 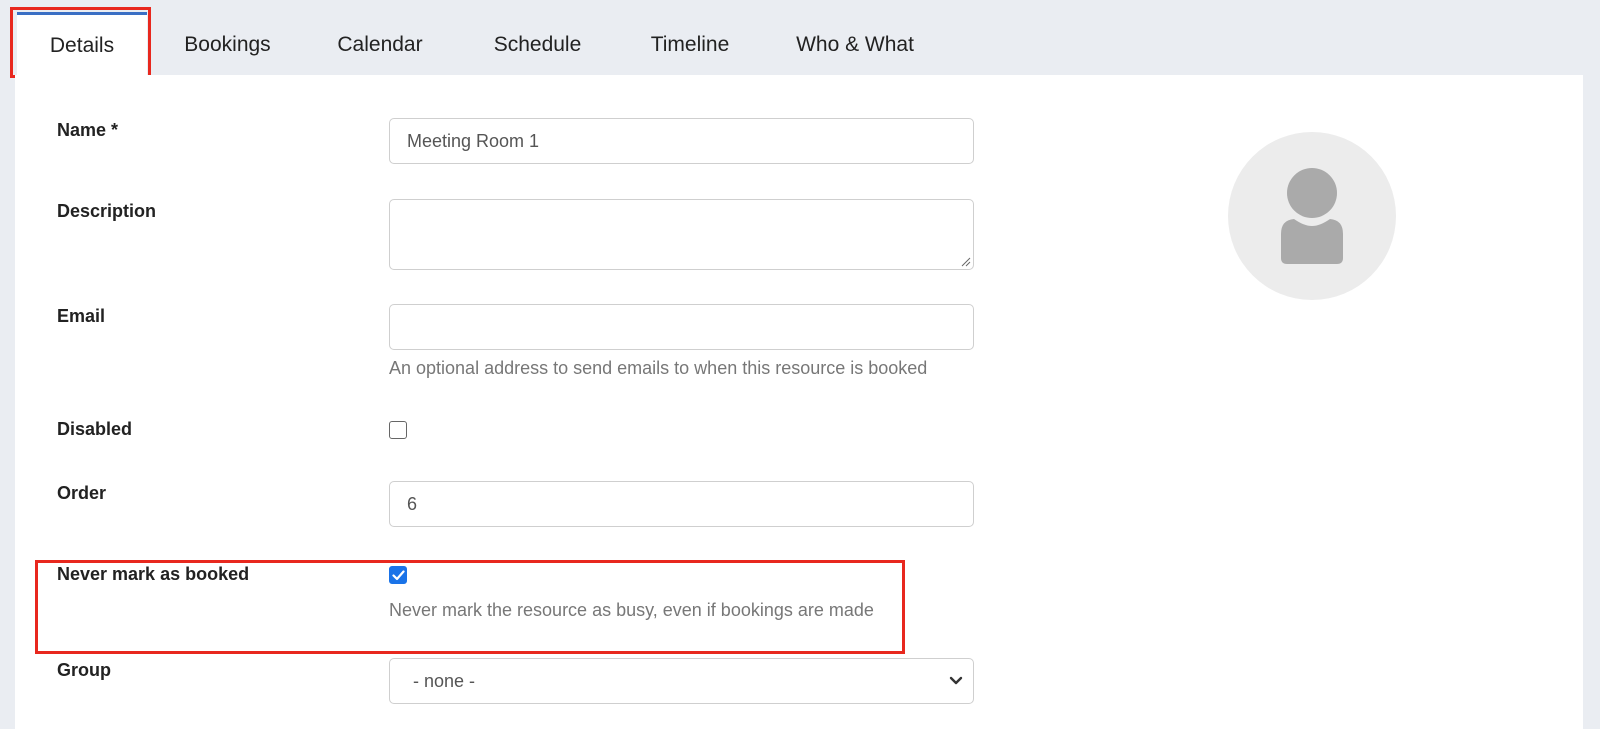 What do you see at coordinates (681, 681) in the screenshot?
I see `group-select: - none -` at bounding box center [681, 681].